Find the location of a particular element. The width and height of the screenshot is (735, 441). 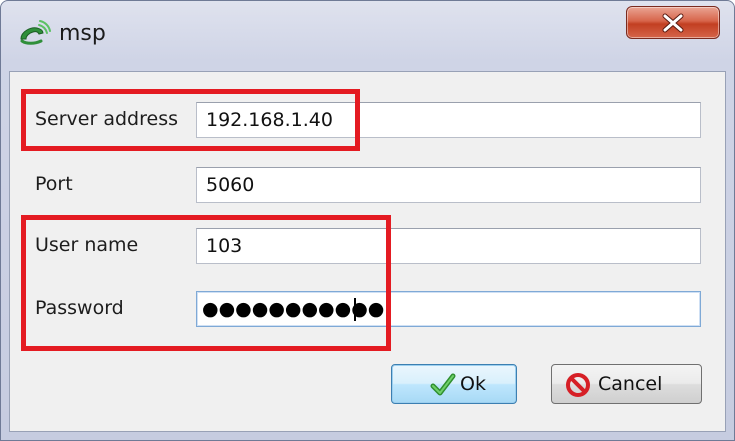

cancel-button-label: Cancel is located at coordinates (630, 384).